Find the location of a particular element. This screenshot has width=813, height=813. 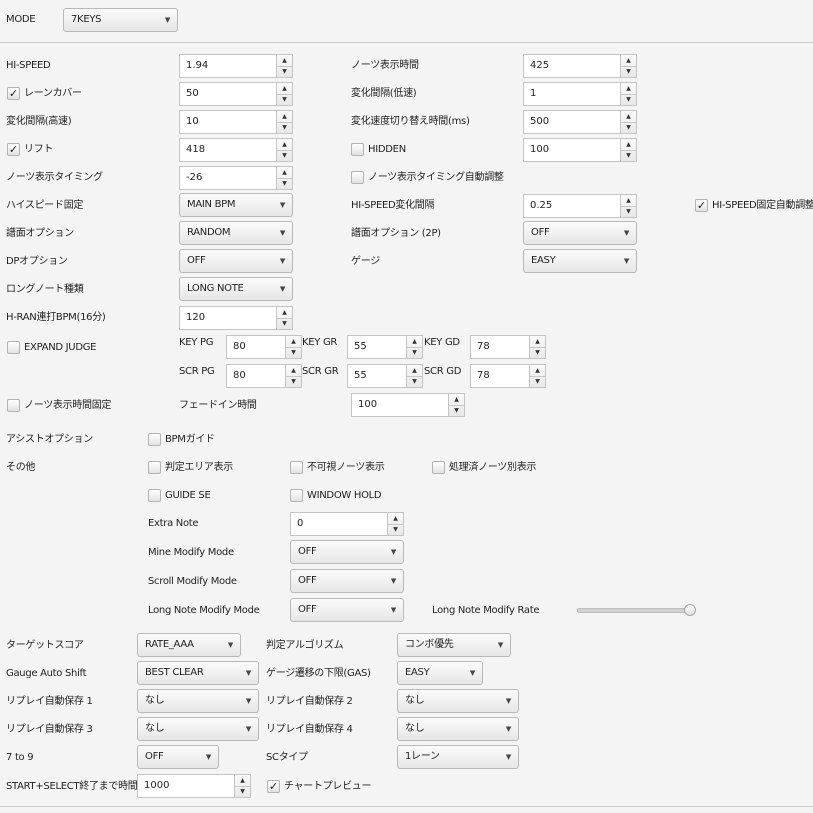

hispeed-spinner: 1.94 ▲ ▼ is located at coordinates (236, 66).